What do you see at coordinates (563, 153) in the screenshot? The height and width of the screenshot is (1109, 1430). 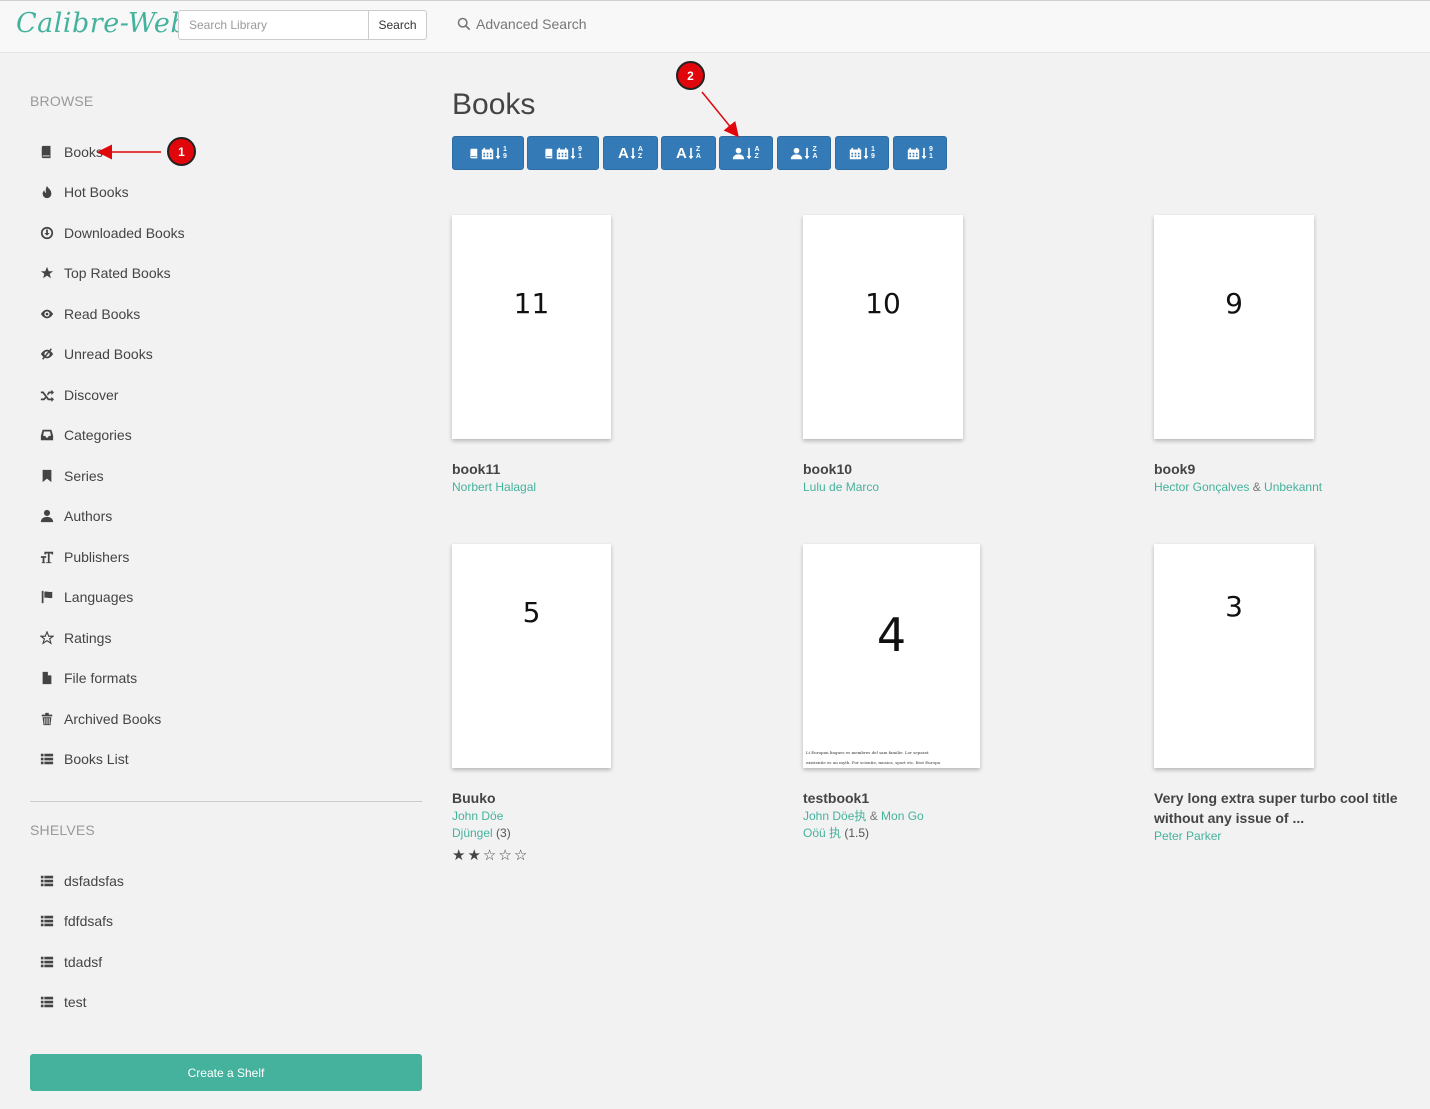 I see `sort-oldest-button: 91` at bounding box center [563, 153].